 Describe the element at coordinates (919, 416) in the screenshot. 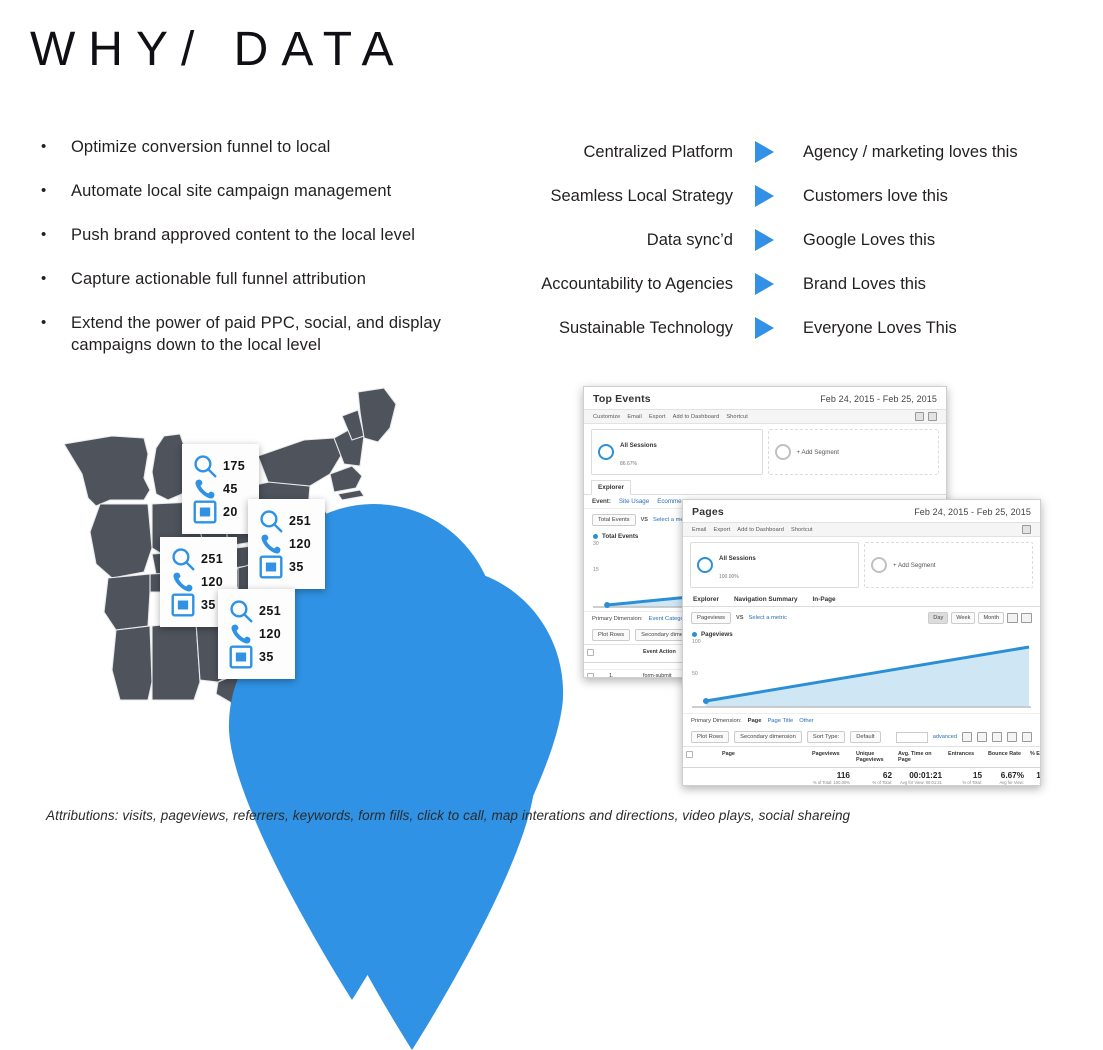

I see `grid-view-icon` at that location.